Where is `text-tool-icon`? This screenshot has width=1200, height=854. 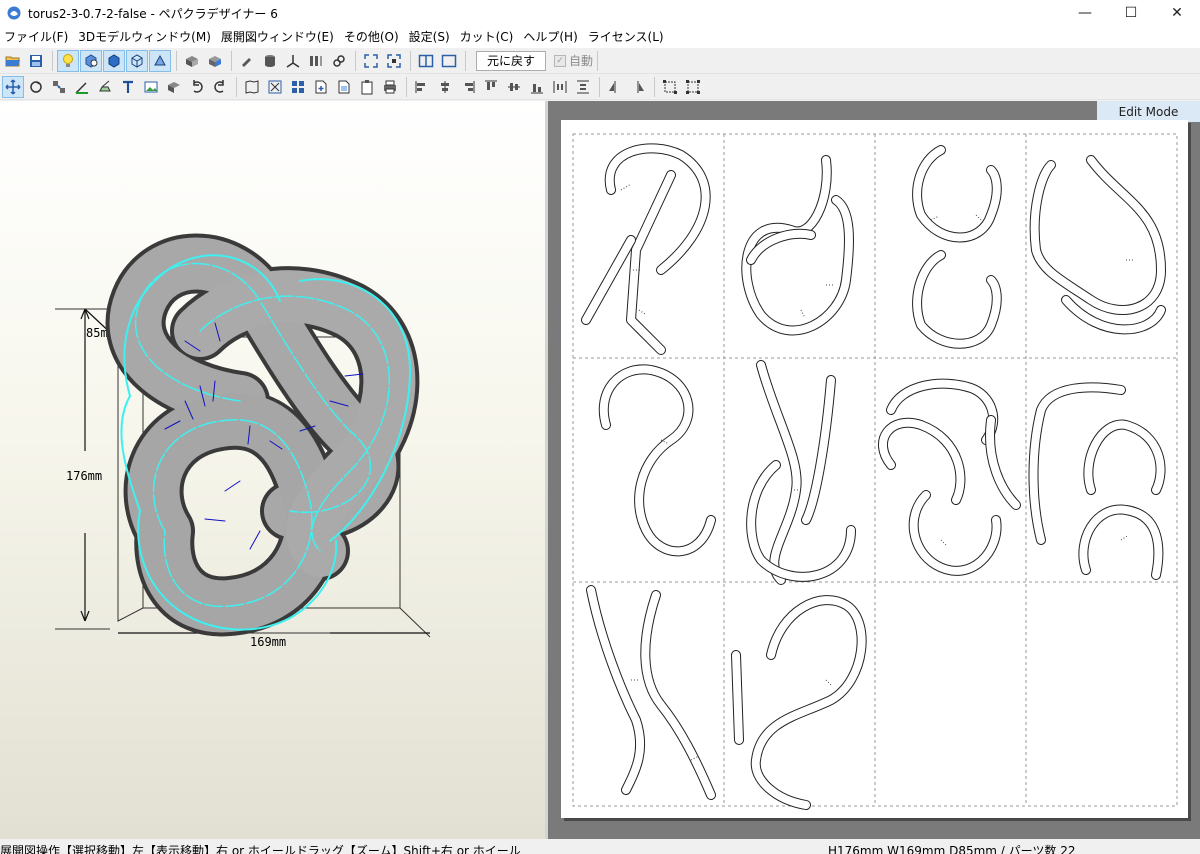 text-tool-icon is located at coordinates (128, 87).